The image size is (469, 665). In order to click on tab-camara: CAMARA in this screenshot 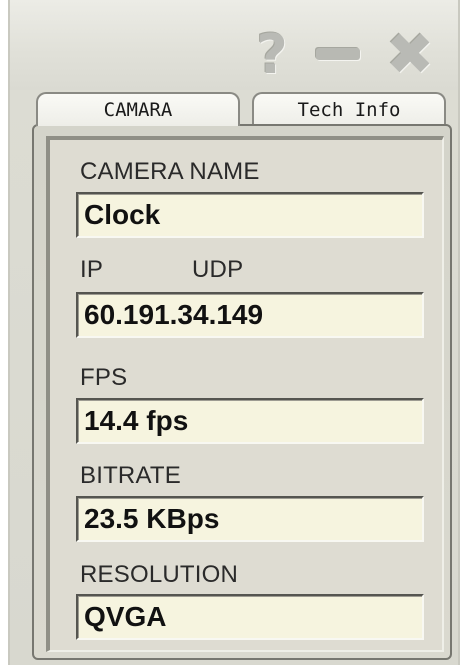, I will do `click(138, 109)`.